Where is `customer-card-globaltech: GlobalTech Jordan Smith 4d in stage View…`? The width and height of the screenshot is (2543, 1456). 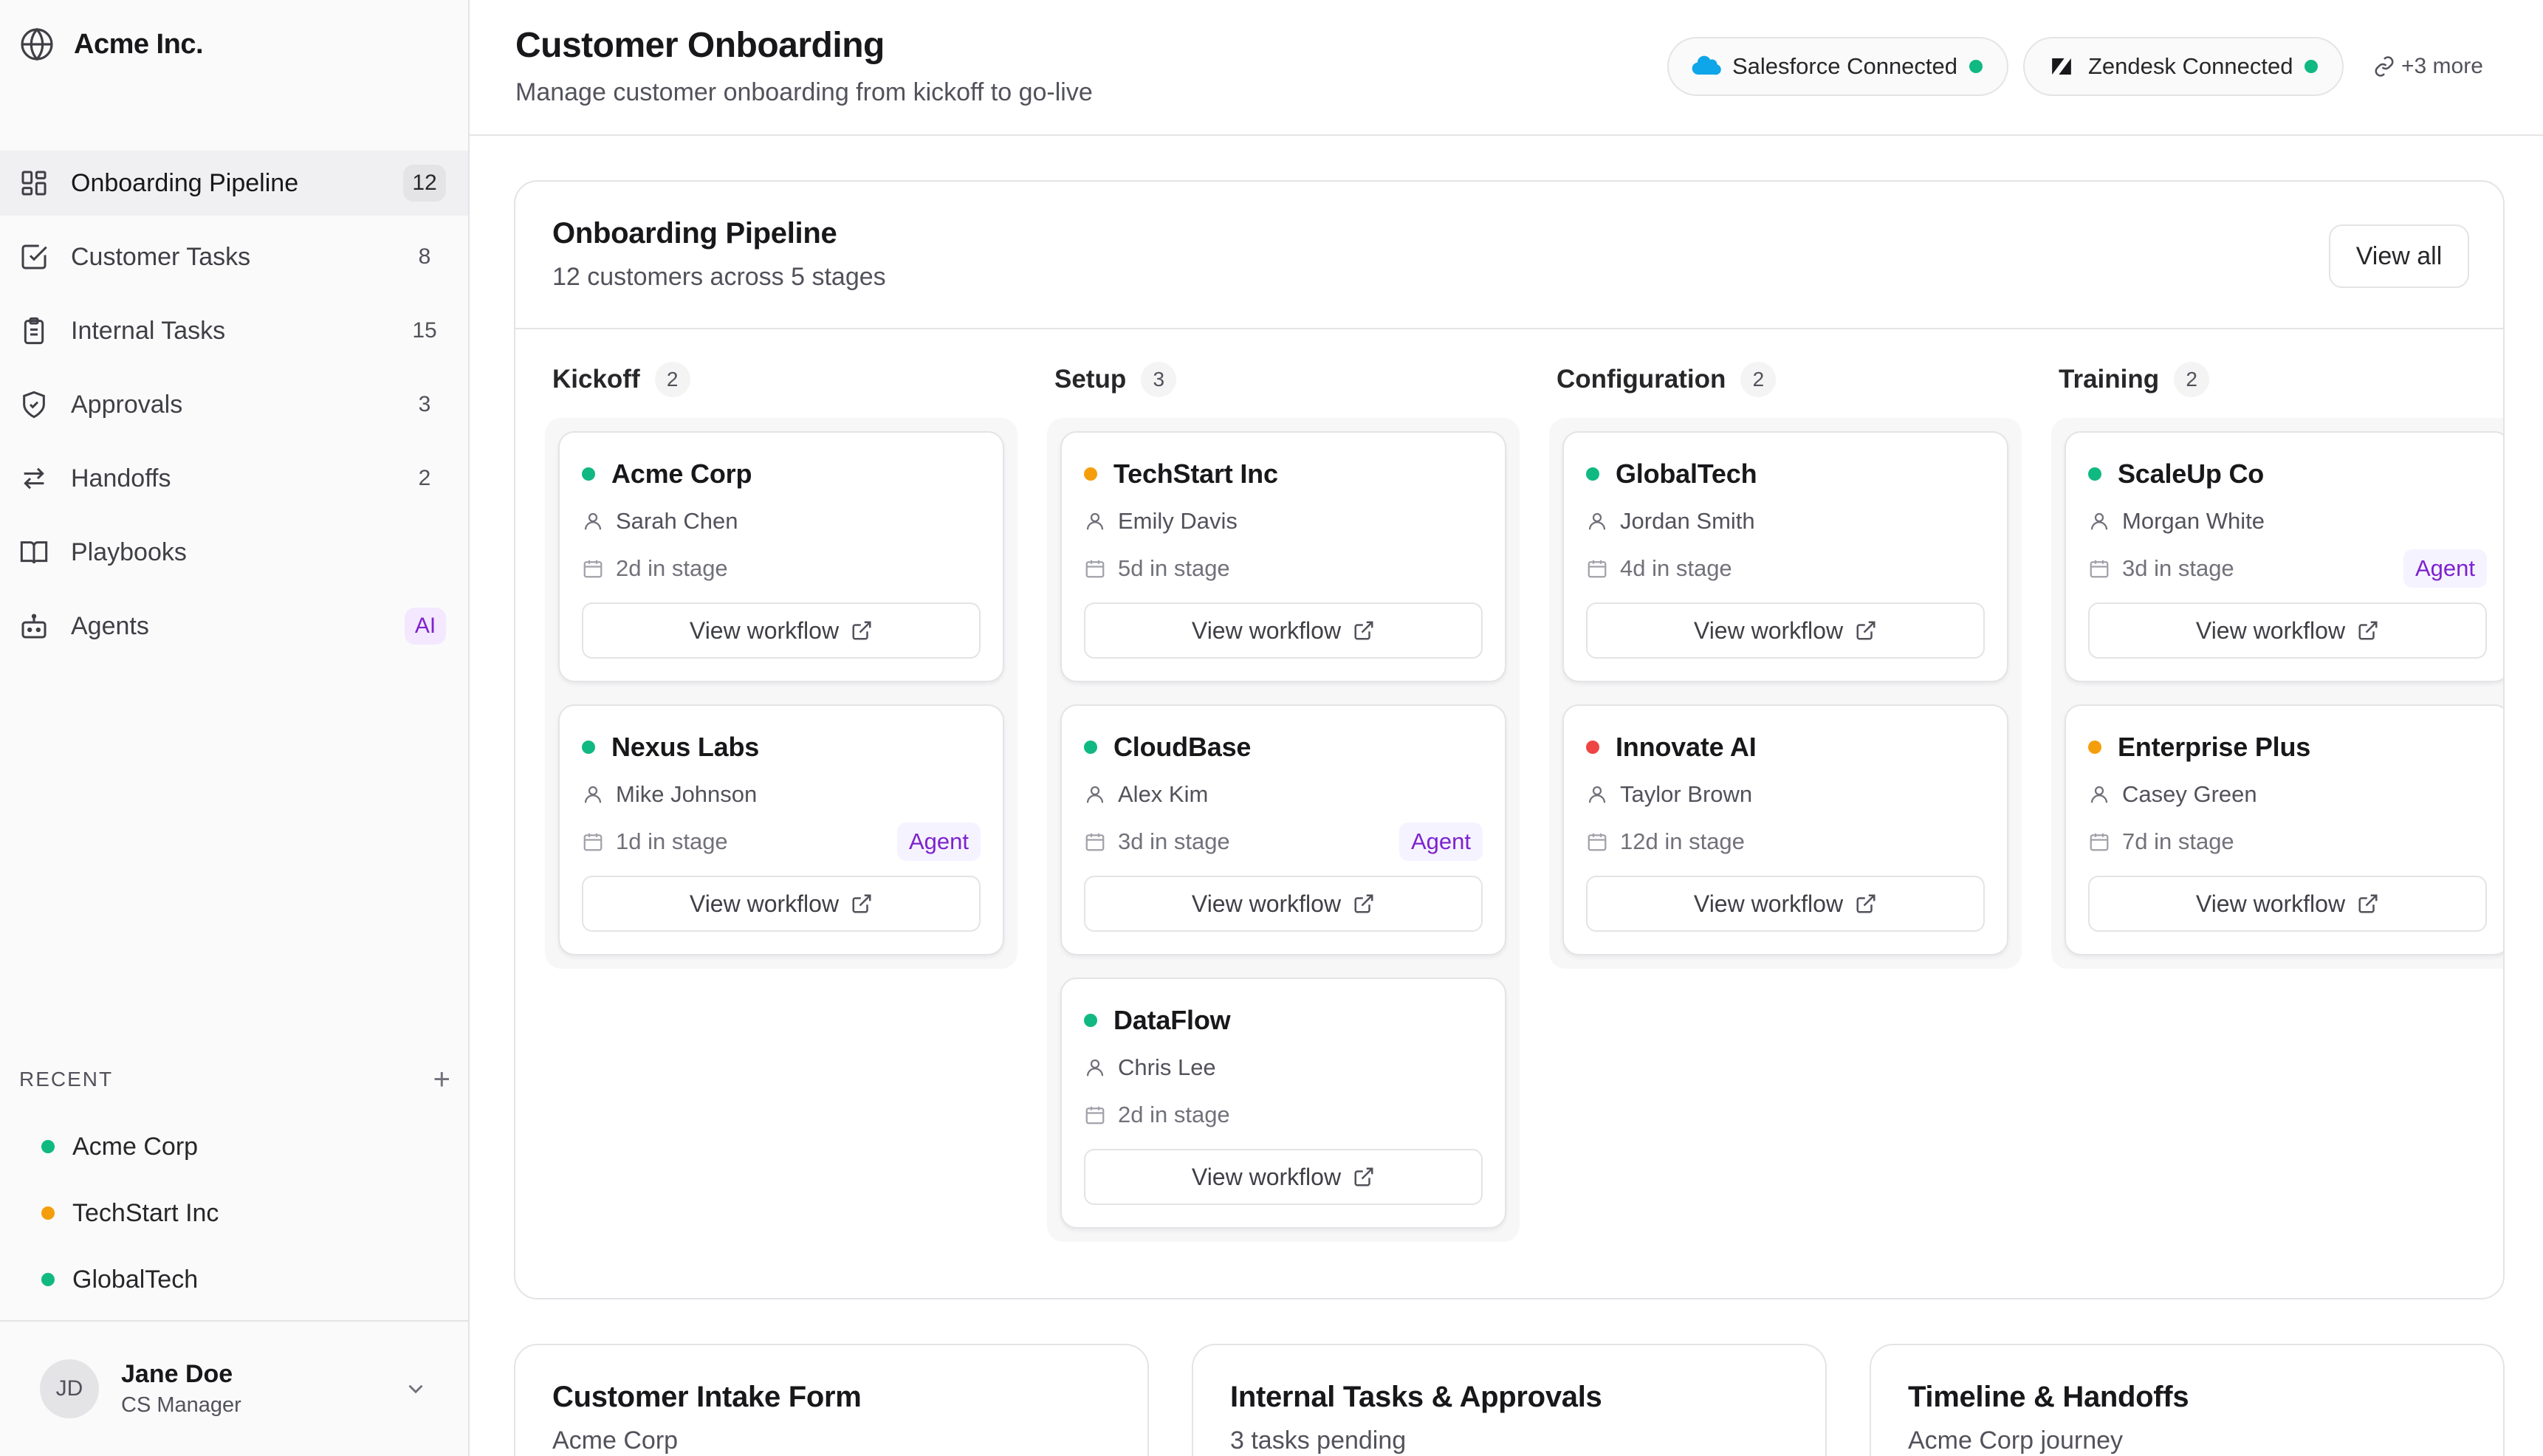
customer-card-globaltech: GlobalTech Jordan Smith 4d in stage View… is located at coordinates (1785, 557).